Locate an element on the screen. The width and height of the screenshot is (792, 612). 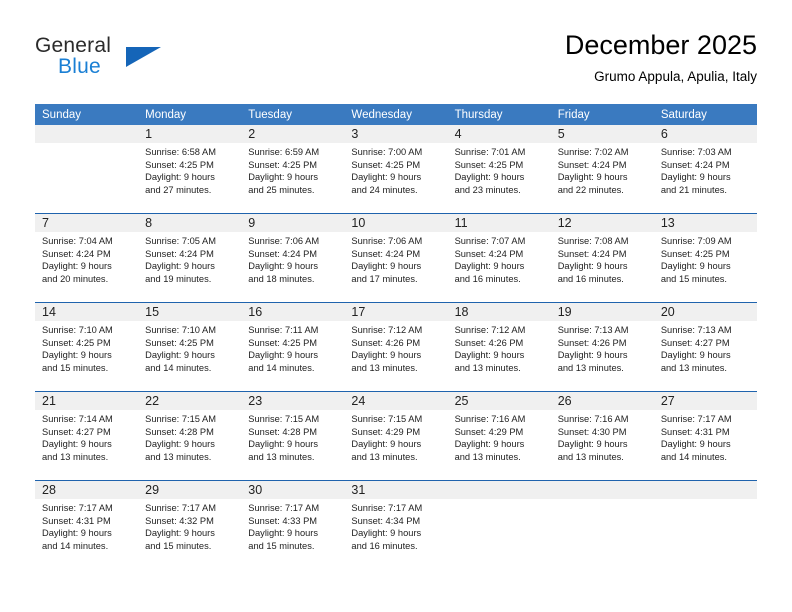
weekday-header-sunday: Sunday is located at coordinates (87, 114).